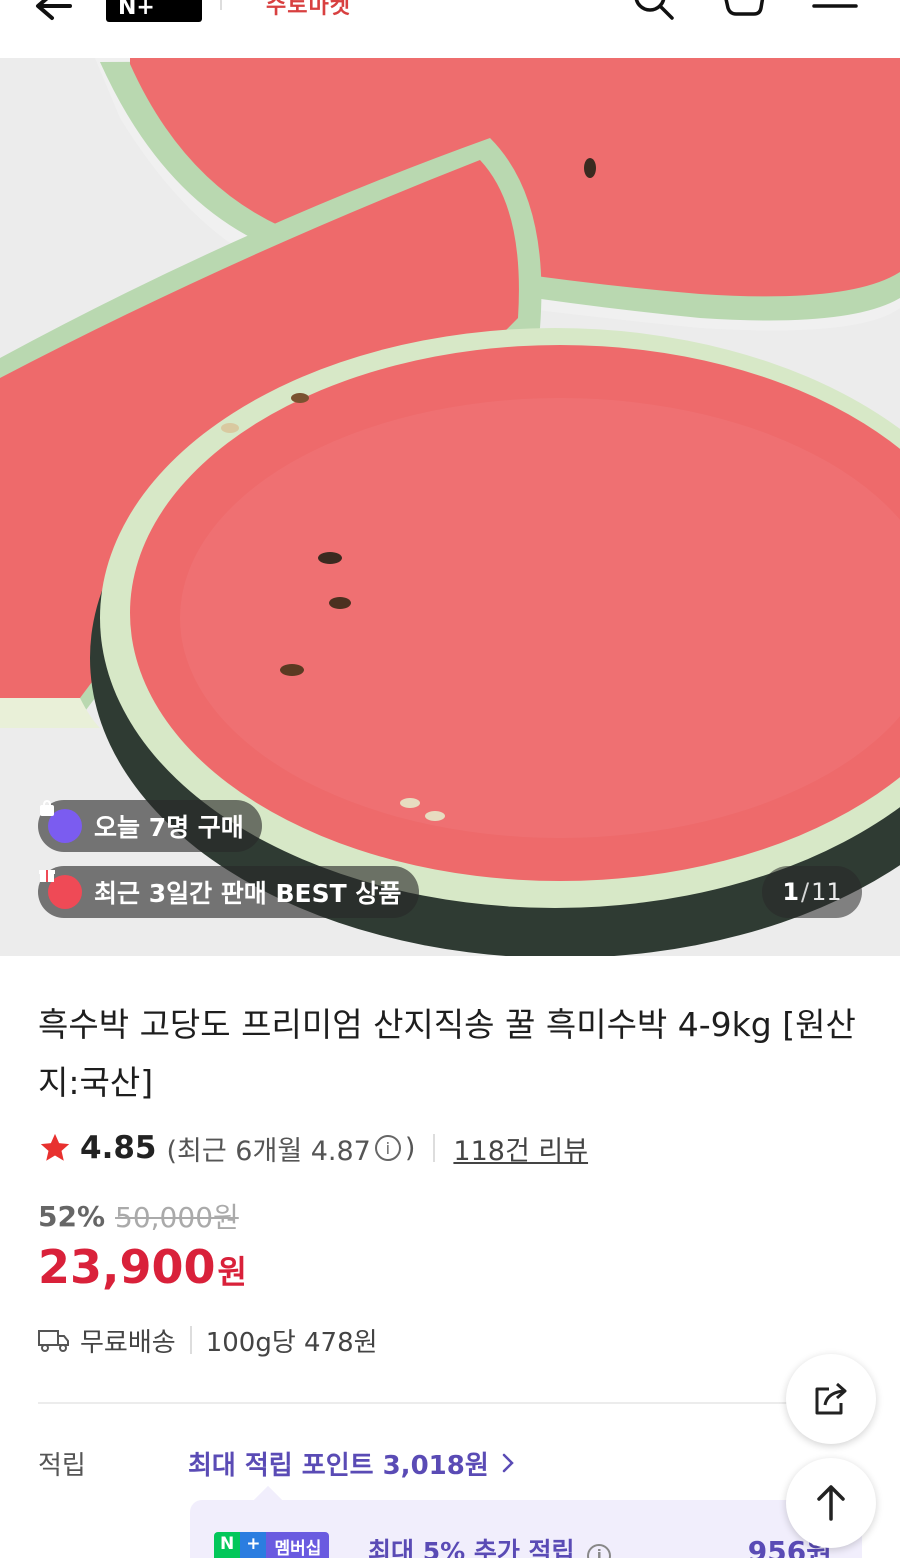 This screenshot has width=900, height=1558. What do you see at coordinates (338, 1465) in the screenshot?
I see `max-points-text: 최대 적립 포인트 3,018원` at bounding box center [338, 1465].